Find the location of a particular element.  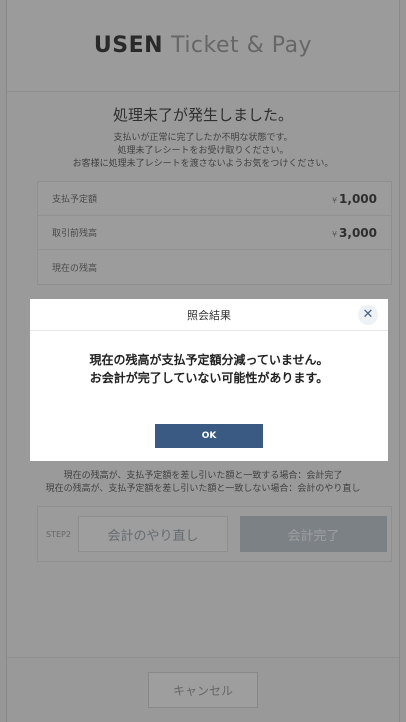

dialog-header: 照会結果 ✕ is located at coordinates (209, 315).